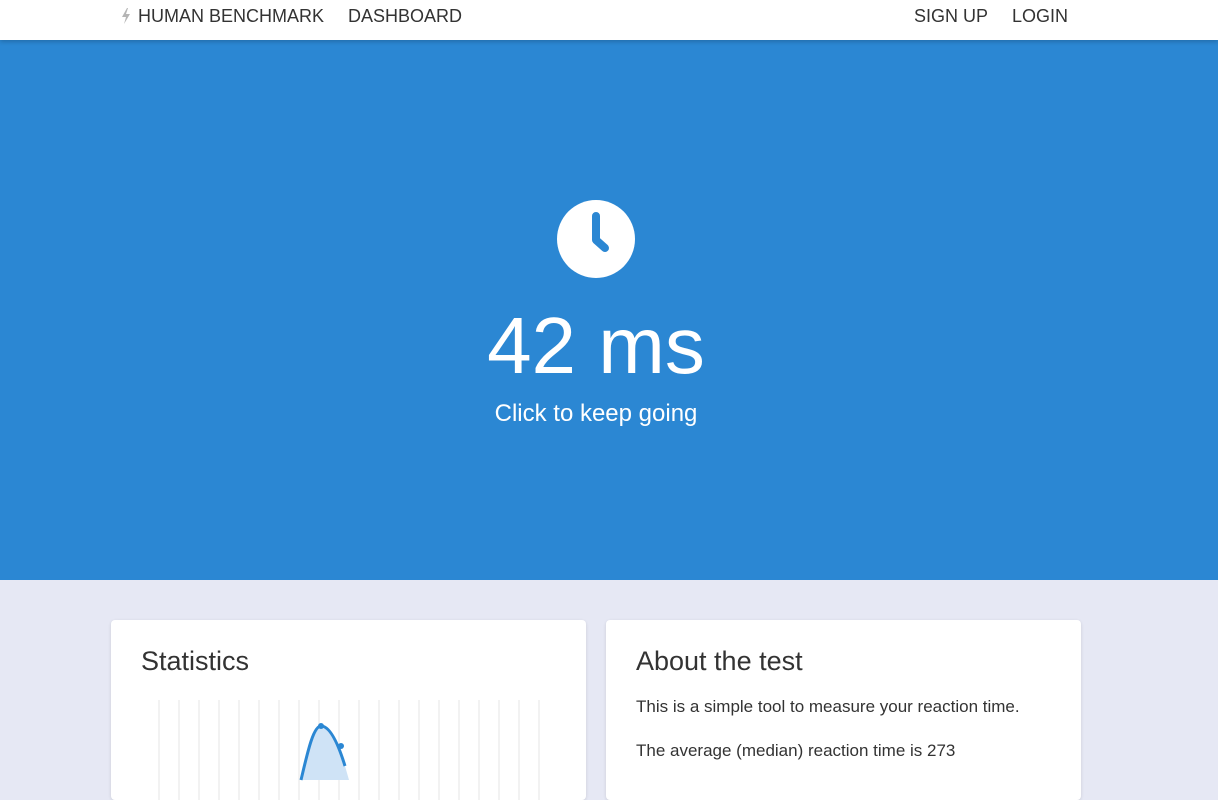 This screenshot has height=800, width=1218. Describe the element at coordinates (609, 20) in the screenshot. I see `top-navbar: HUMAN BENCHMARK DASHBOARD SIGN UP LOGIN` at that location.